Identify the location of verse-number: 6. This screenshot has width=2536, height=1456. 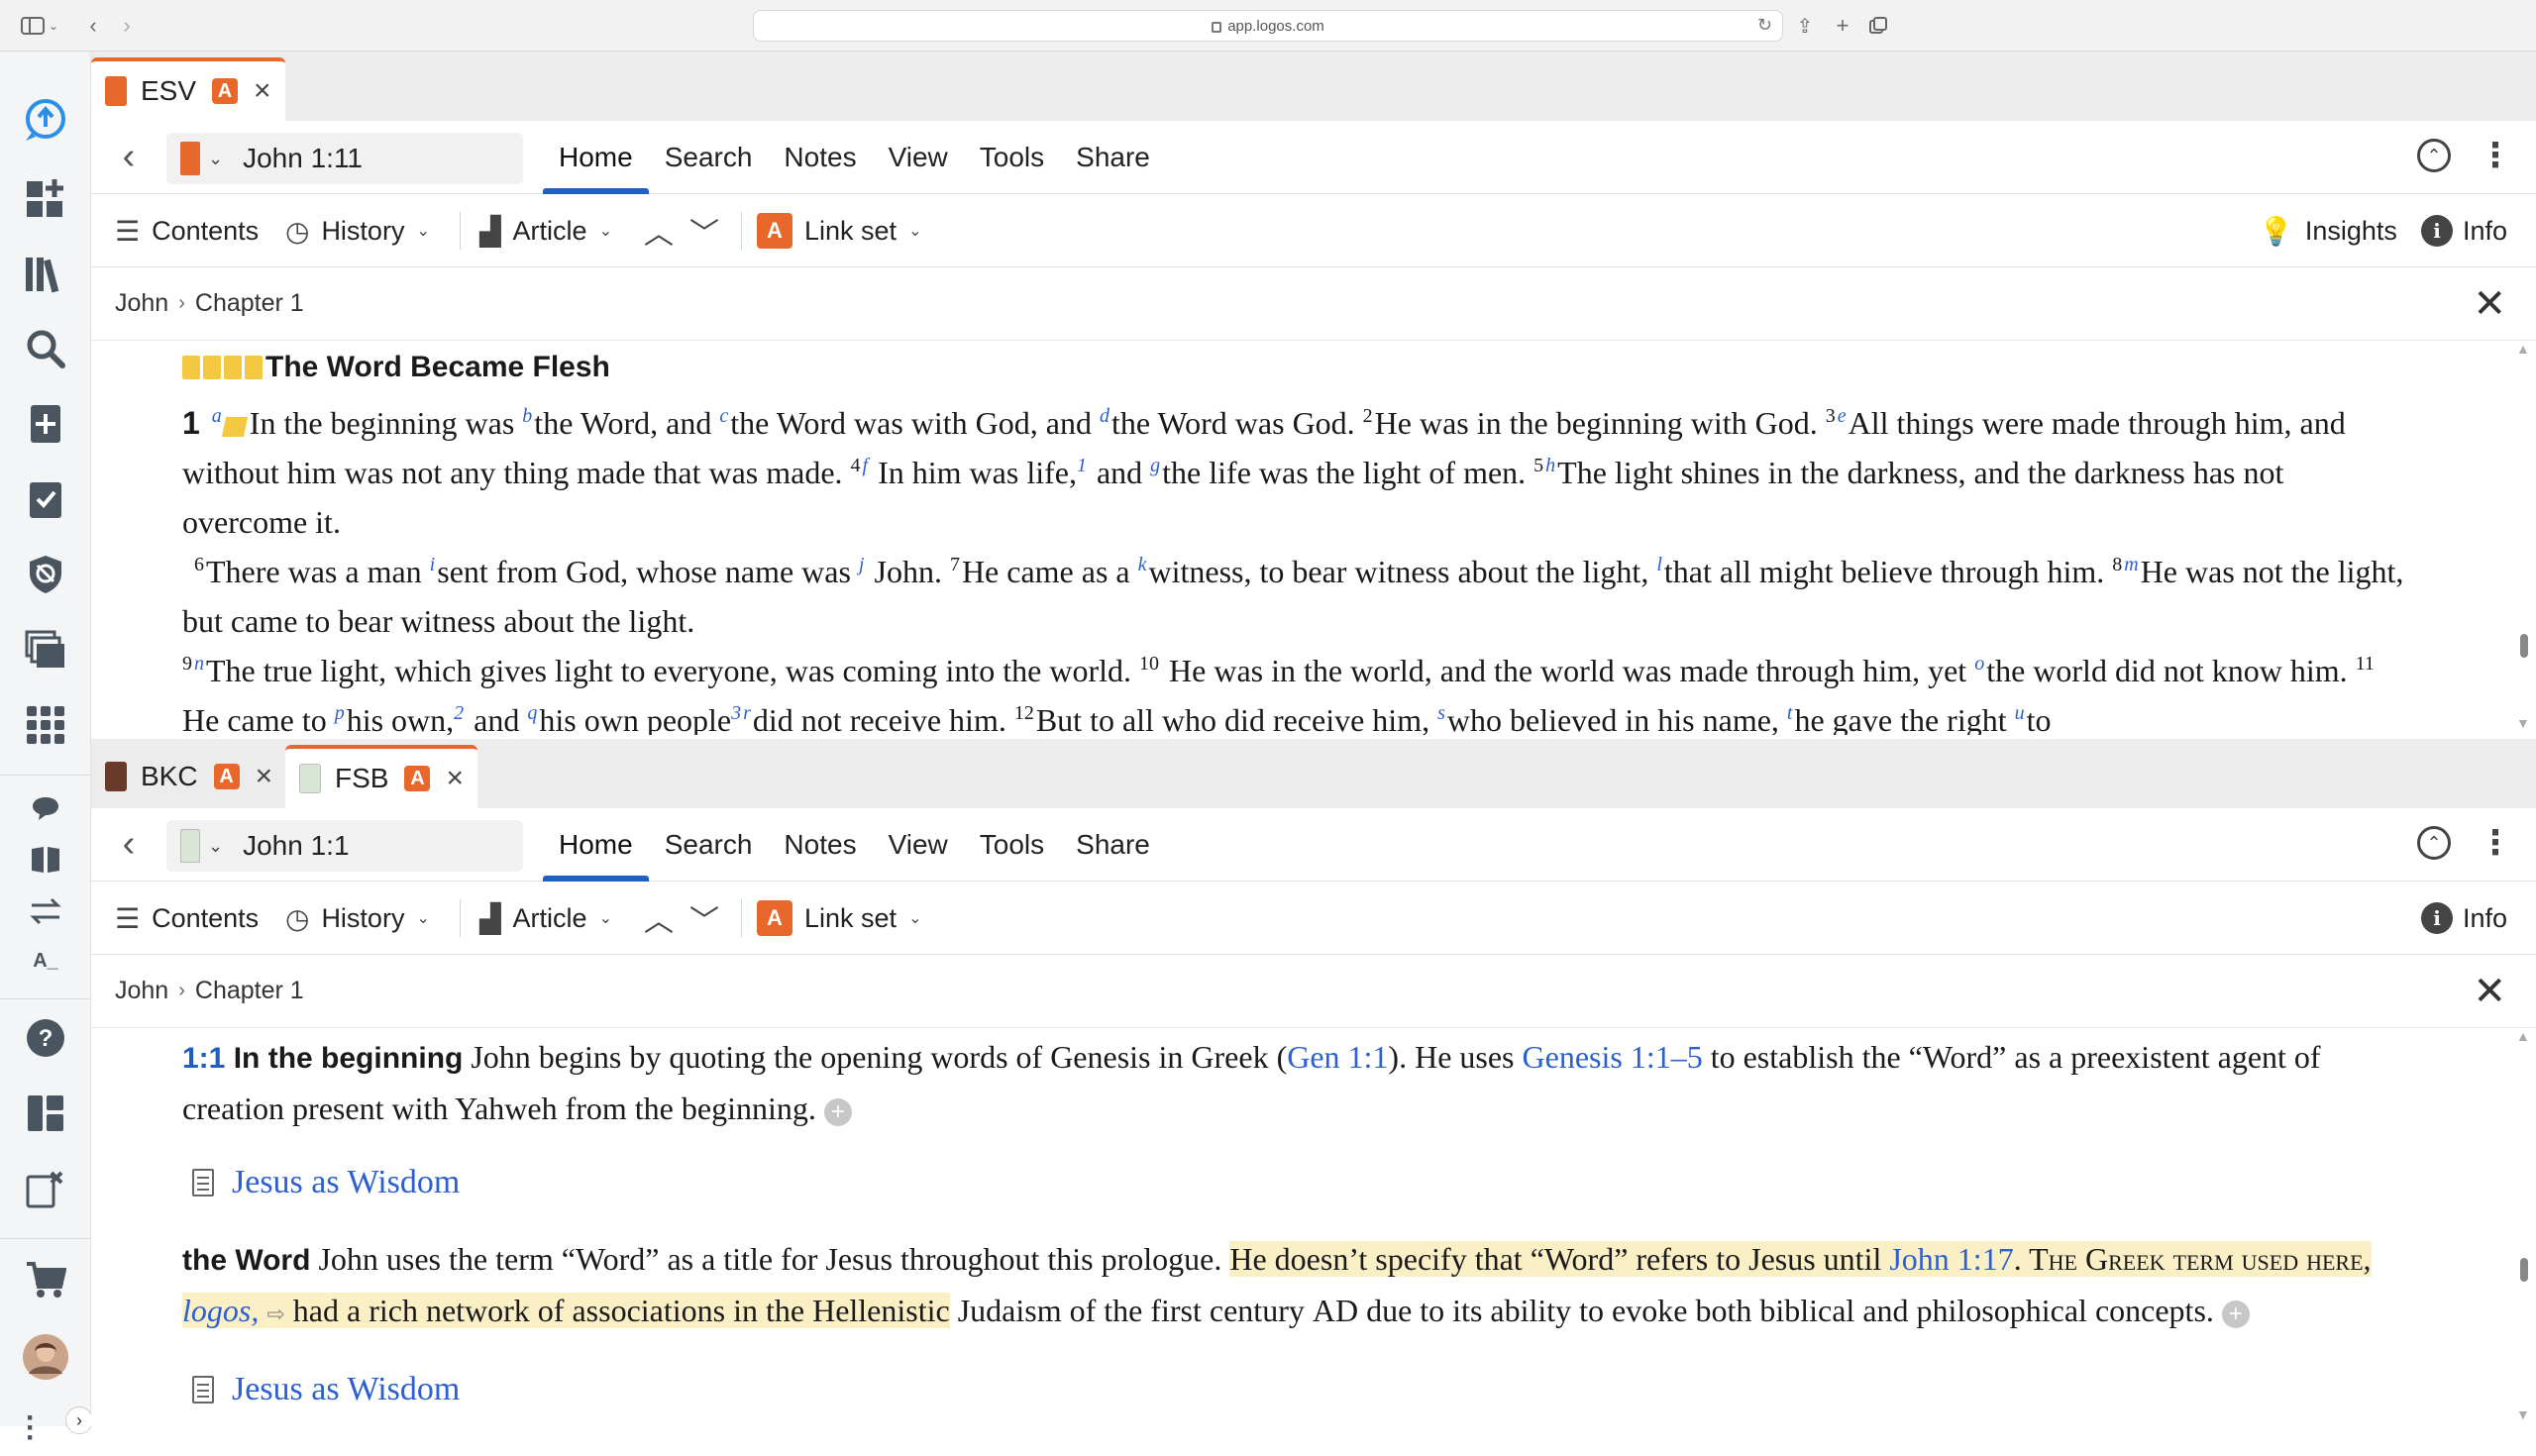
(199, 564).